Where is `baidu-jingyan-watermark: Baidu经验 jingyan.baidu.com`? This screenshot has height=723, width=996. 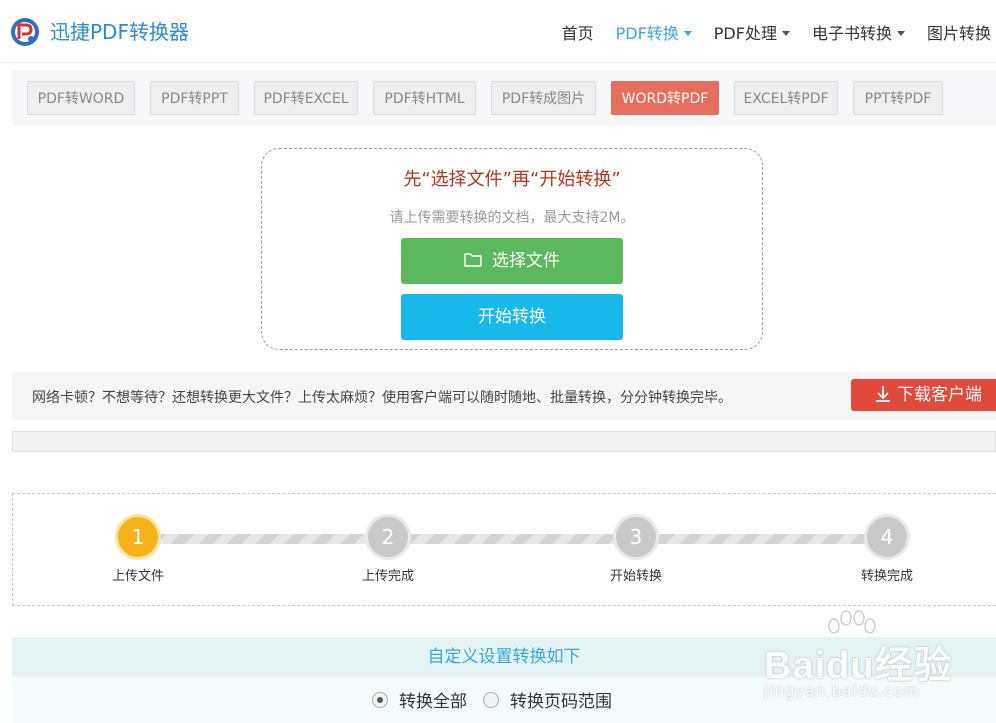 baidu-jingyan-watermark: Baidu经验 jingyan.baidu.com is located at coordinates (878, 666).